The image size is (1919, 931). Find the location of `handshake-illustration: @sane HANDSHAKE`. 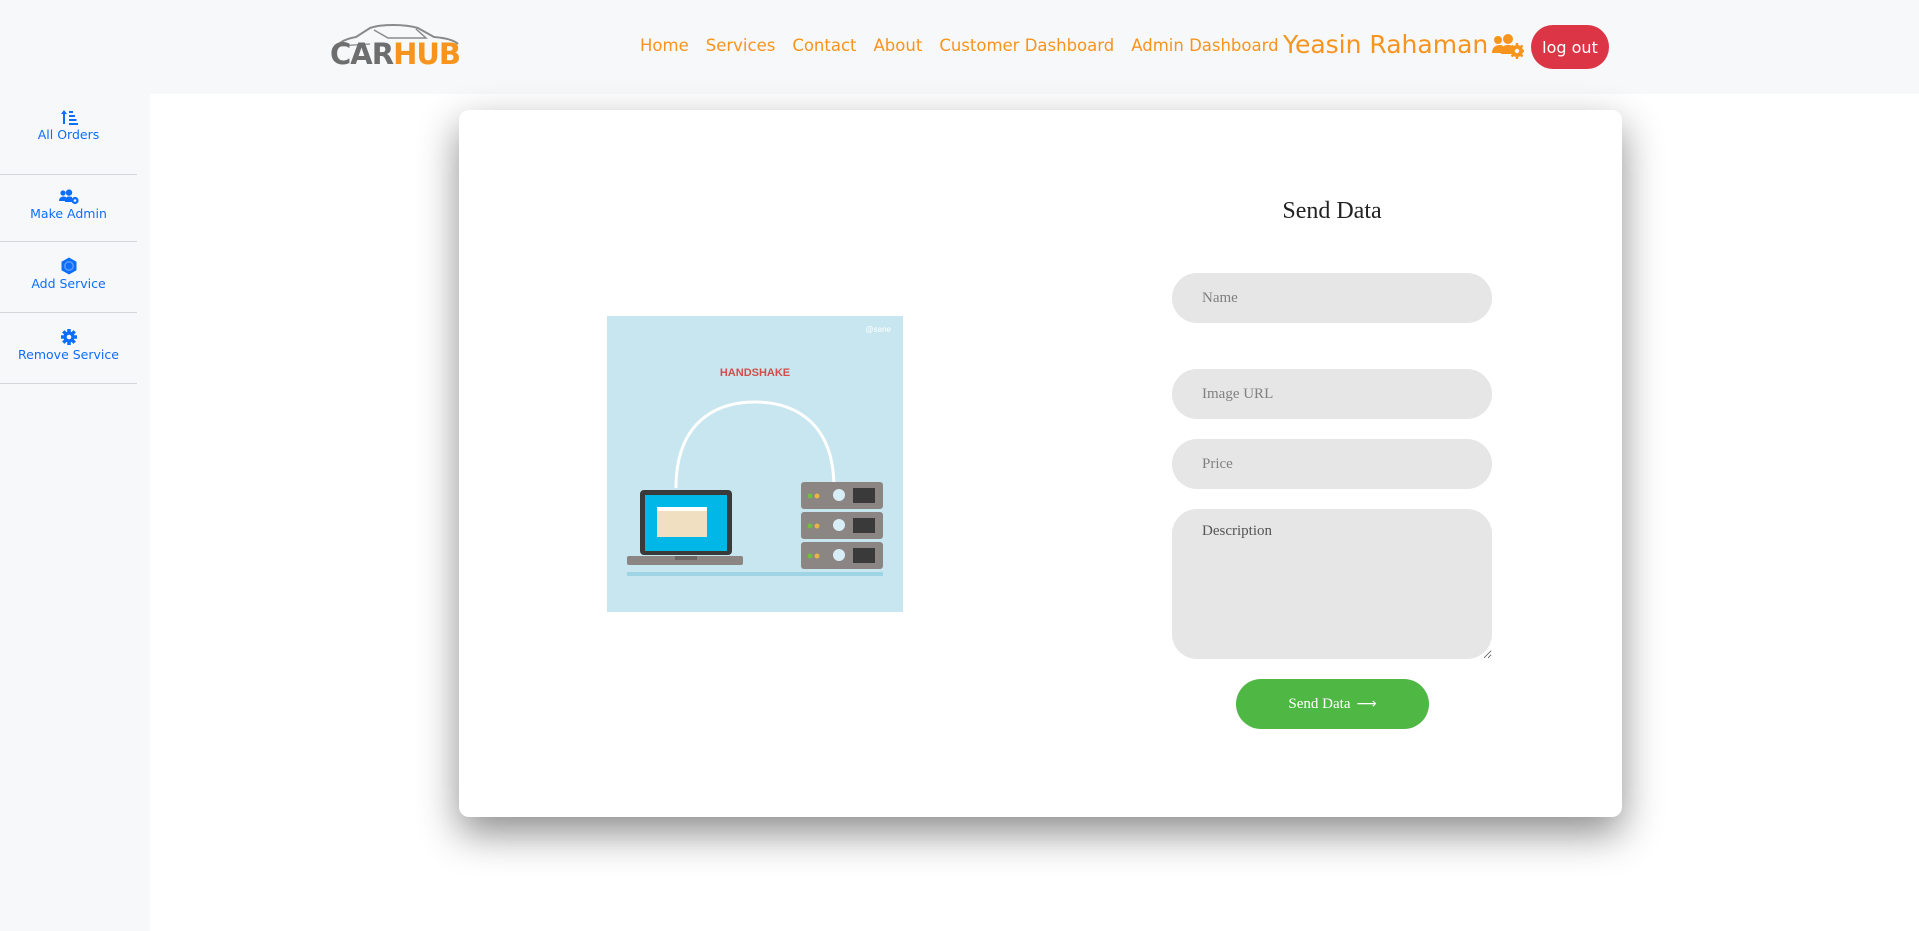

handshake-illustration: @sane HANDSHAKE is located at coordinates (755, 464).